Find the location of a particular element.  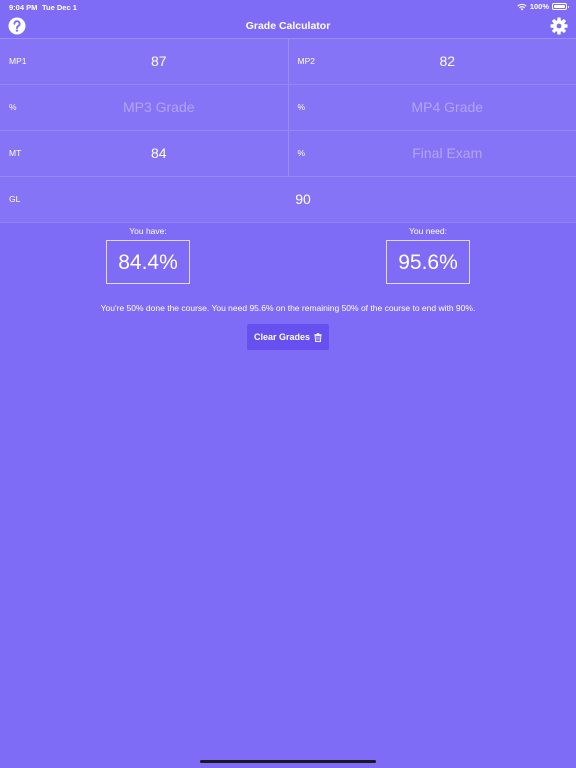

mp4-input is located at coordinates (447, 107).